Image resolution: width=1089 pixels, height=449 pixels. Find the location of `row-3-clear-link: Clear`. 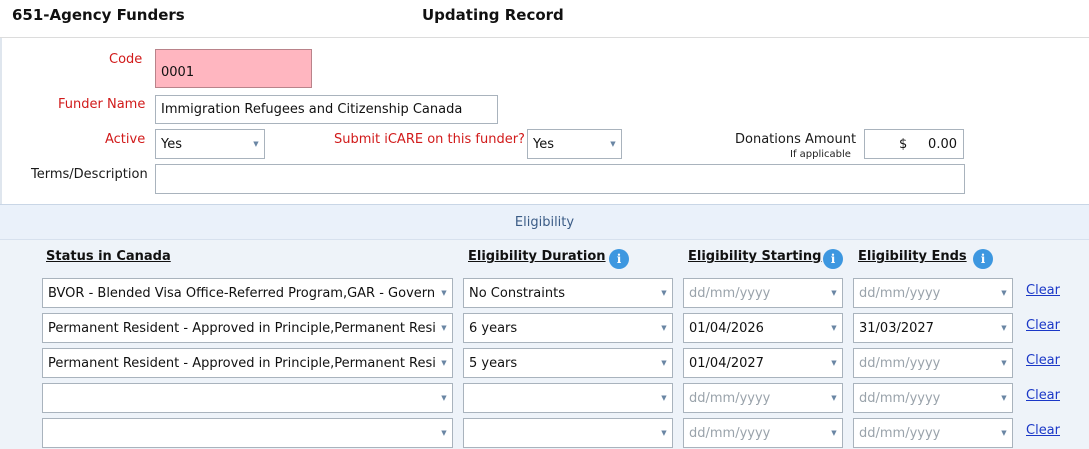

row-3-clear-link: Clear is located at coordinates (1043, 360).